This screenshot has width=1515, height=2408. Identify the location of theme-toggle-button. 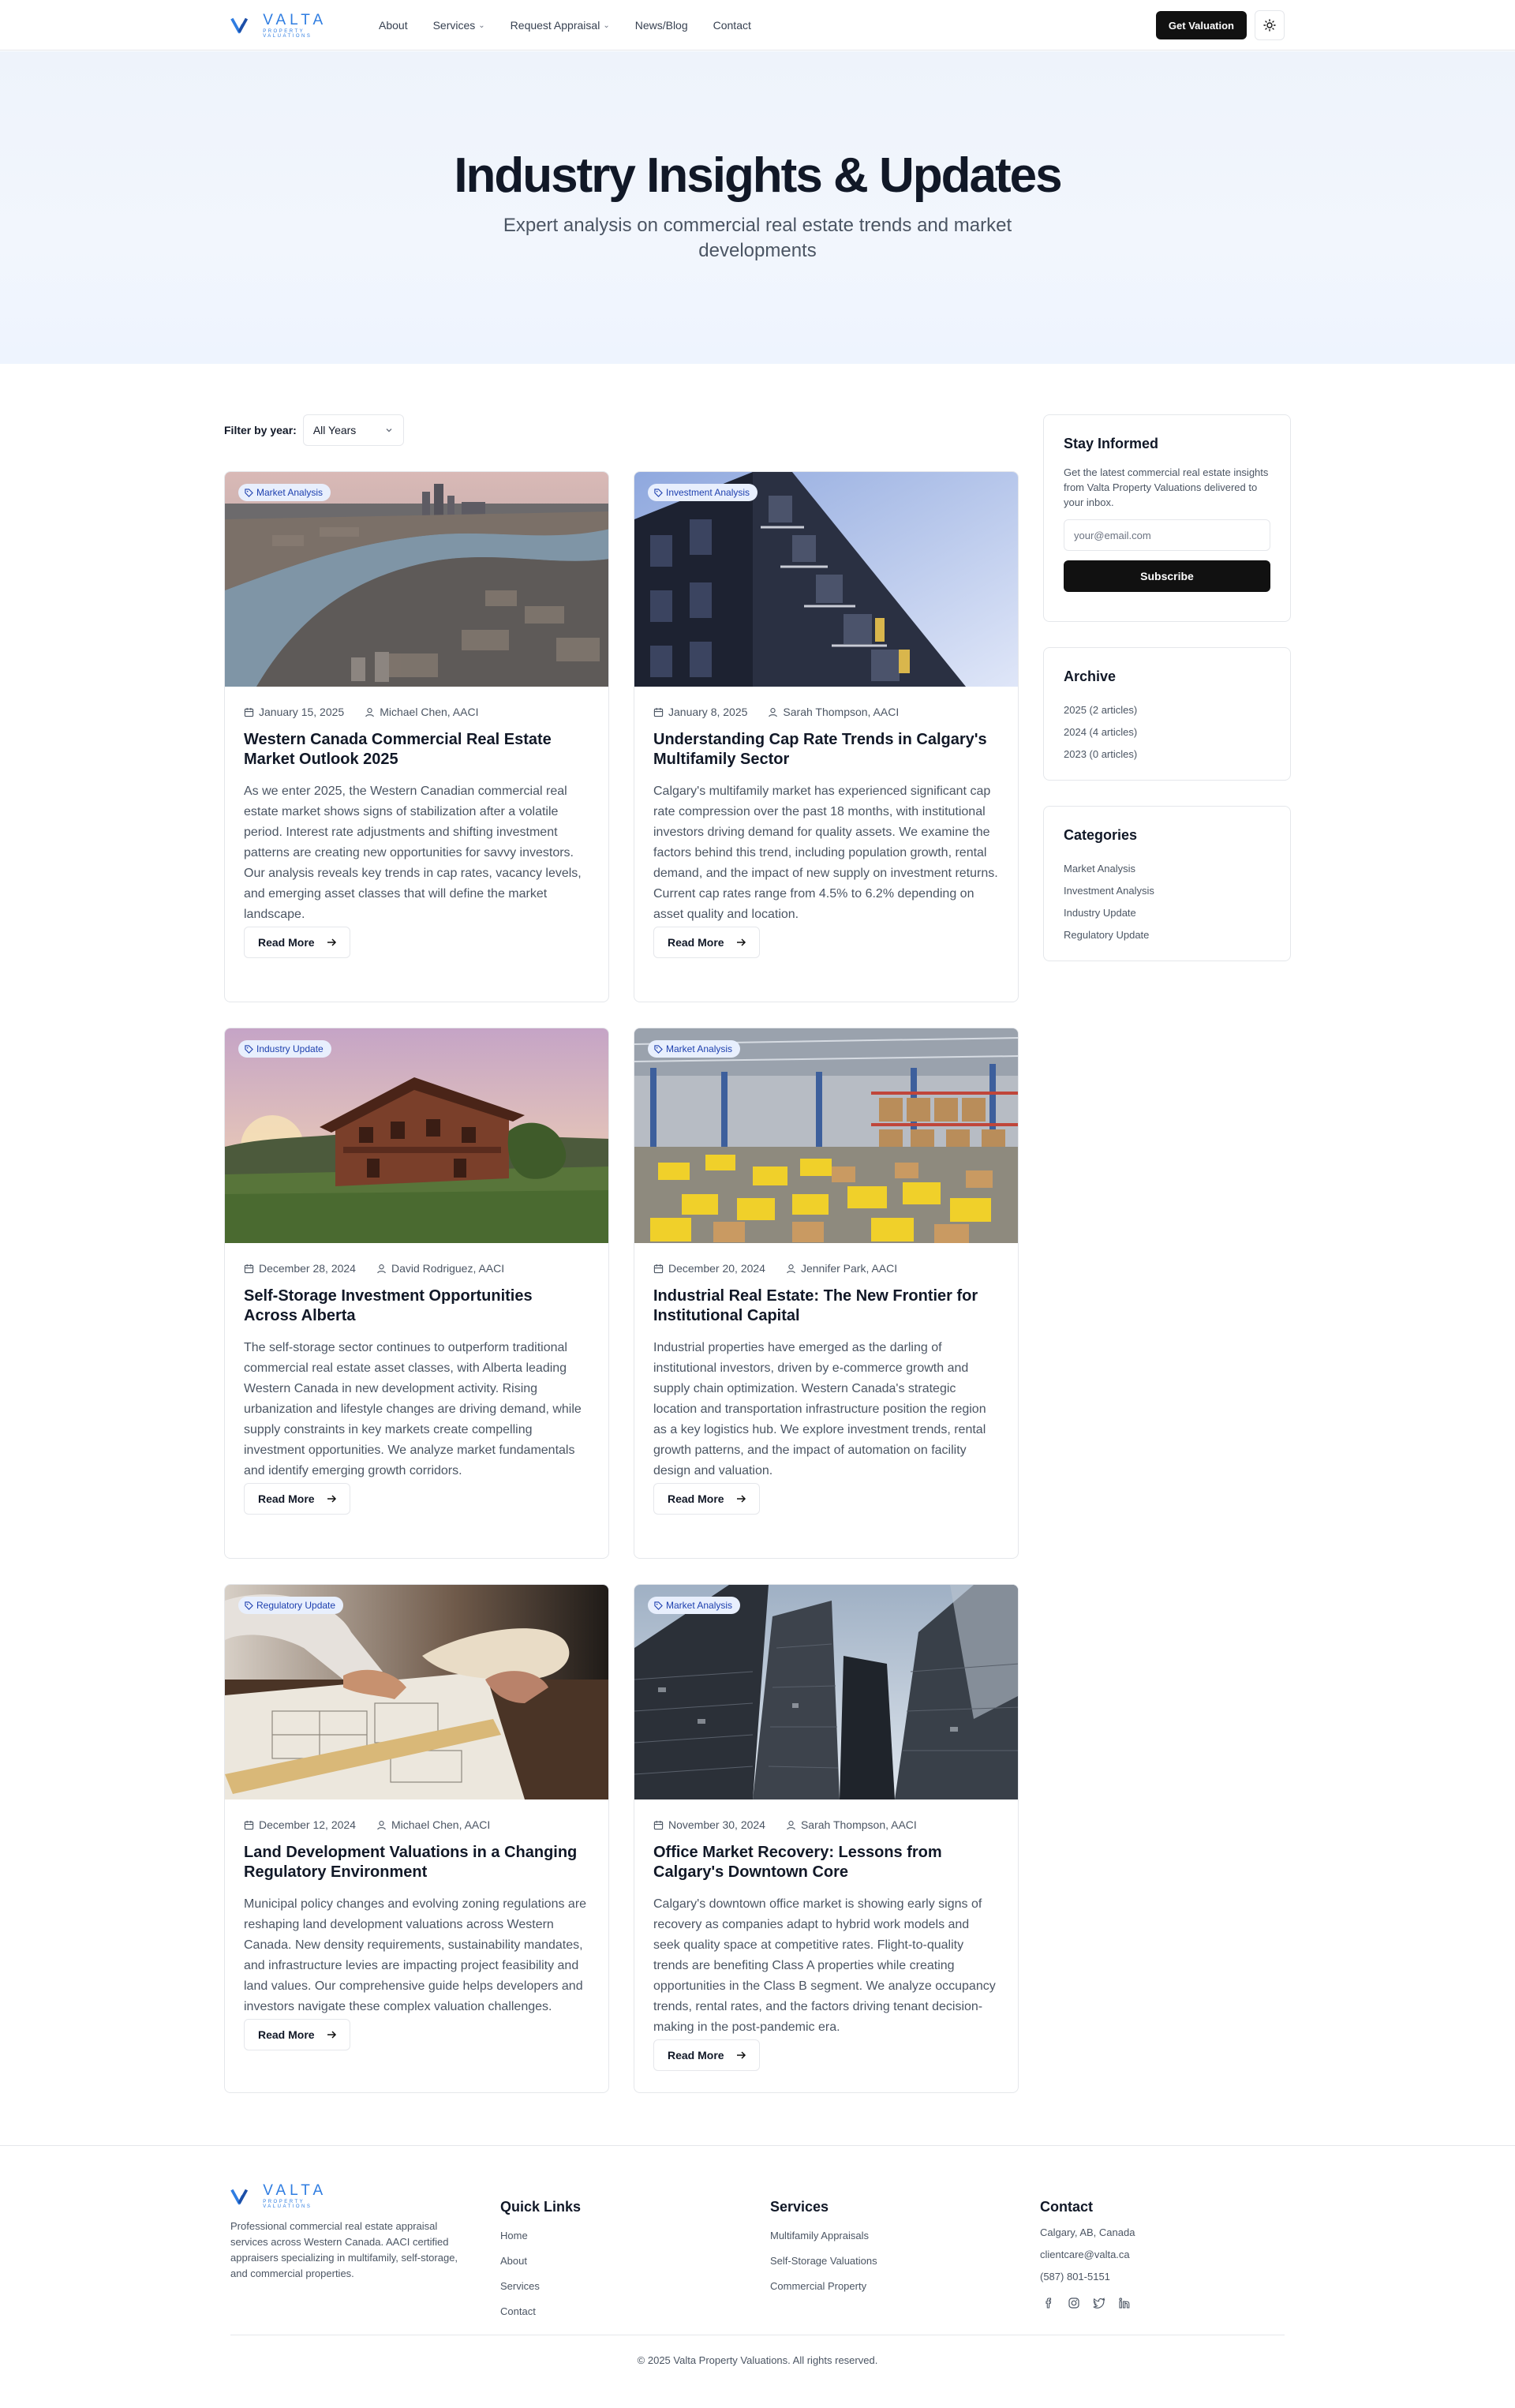
(1270, 25).